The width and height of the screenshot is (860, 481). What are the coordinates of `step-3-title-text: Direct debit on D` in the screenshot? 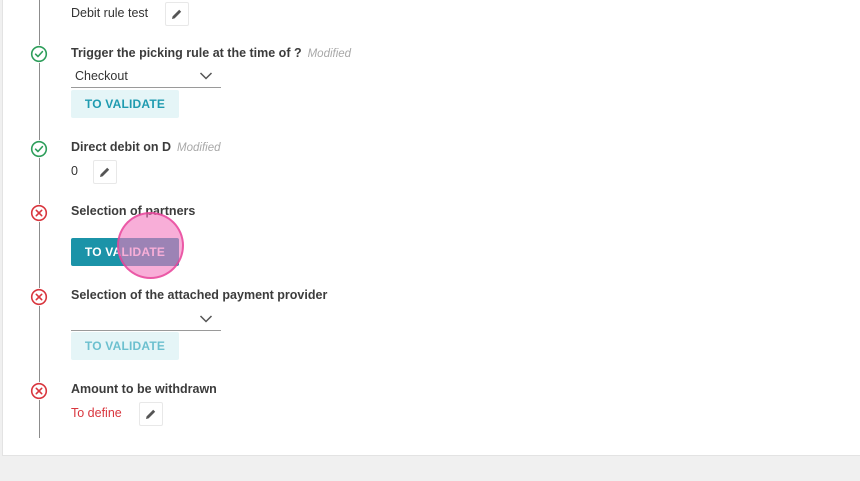 It's located at (121, 147).